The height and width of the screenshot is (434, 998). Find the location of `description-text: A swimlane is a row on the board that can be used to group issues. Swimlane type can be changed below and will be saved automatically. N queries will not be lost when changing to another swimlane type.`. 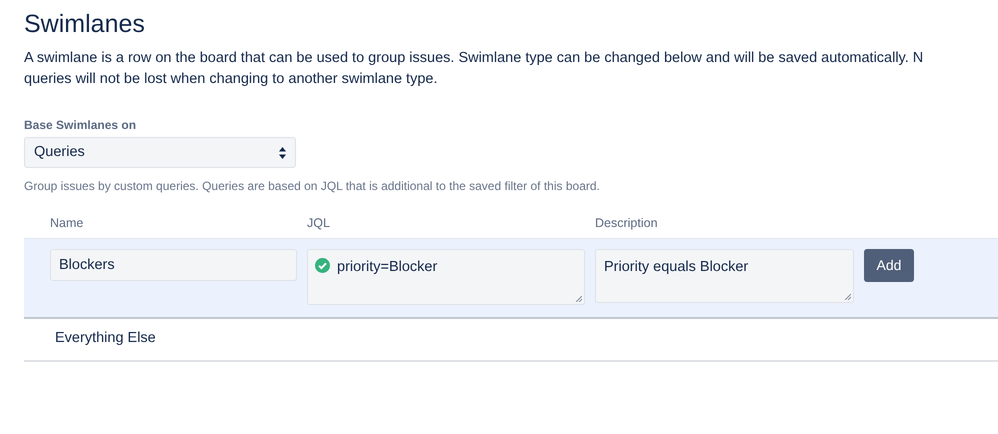

description-text: A swimlane is a row on the board that can be used to group issues. Swimlane type can be changed below and will be saved automatically. N queries will not be lost when changing to another swimlane type. is located at coordinates (474, 69).